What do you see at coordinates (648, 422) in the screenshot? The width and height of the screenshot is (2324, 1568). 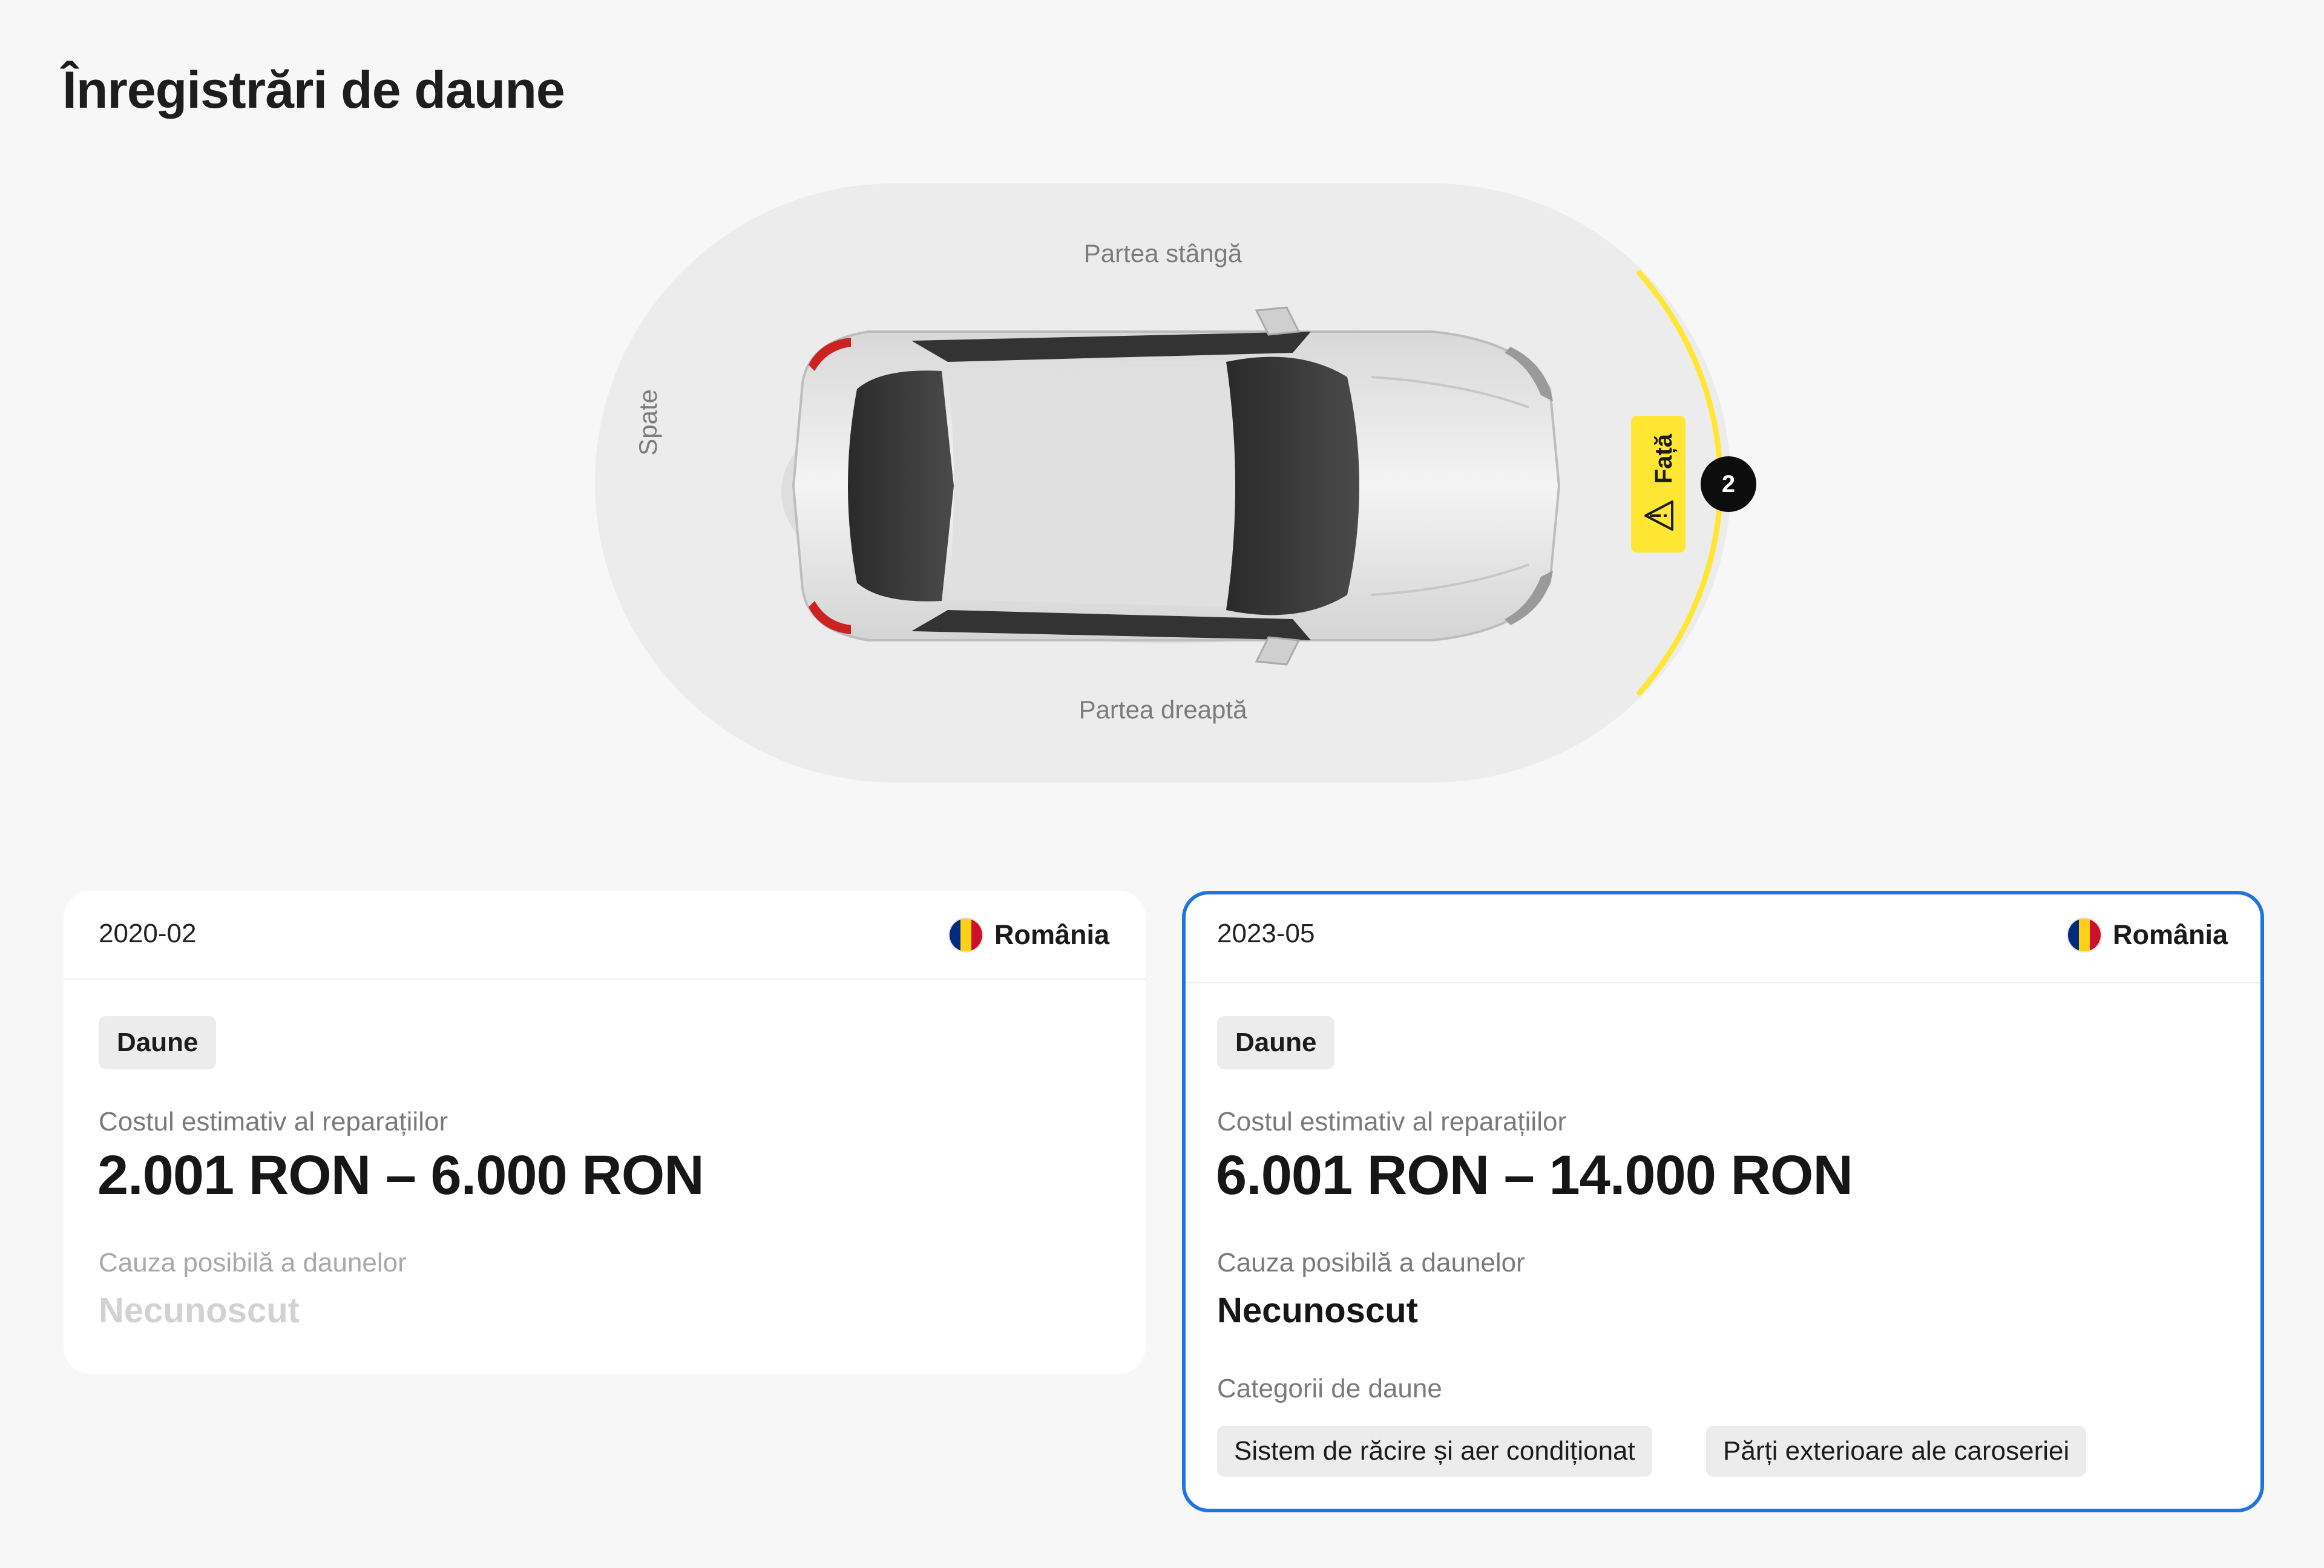 I see `label-rear: Spate` at bounding box center [648, 422].